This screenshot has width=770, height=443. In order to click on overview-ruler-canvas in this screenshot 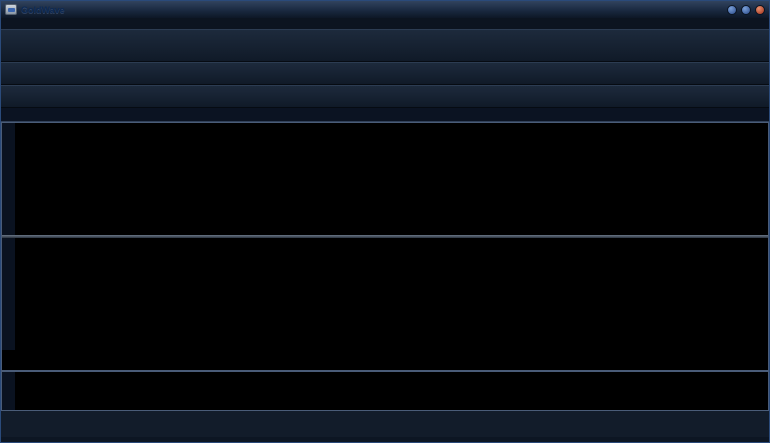, I will do `click(152, 420)`.